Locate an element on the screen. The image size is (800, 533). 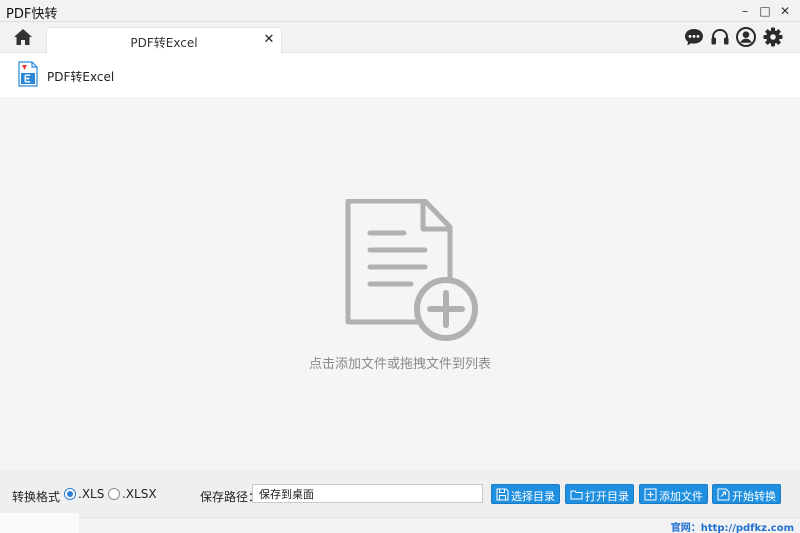
drop-hint: 点击添加文件或拖拽文件到列表 is located at coordinates (399, 364).